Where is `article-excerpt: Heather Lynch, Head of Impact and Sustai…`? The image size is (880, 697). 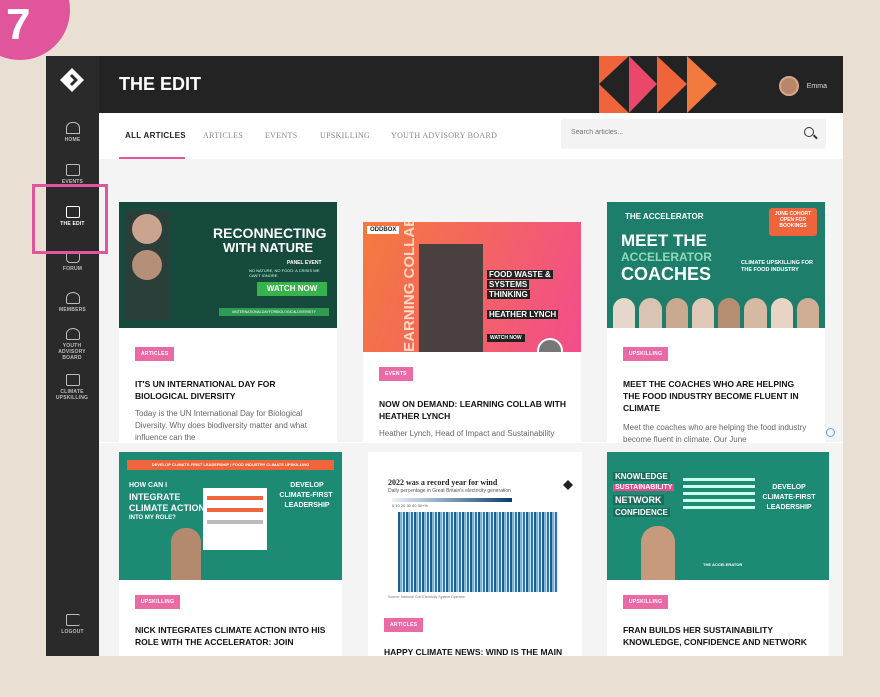 article-excerpt: Heather Lynch, Head of Impact and Sustai… is located at coordinates (467, 433).